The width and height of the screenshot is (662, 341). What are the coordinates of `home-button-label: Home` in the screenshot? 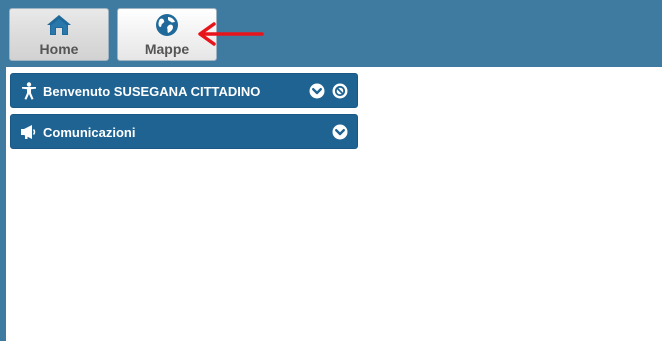 It's located at (59, 49).